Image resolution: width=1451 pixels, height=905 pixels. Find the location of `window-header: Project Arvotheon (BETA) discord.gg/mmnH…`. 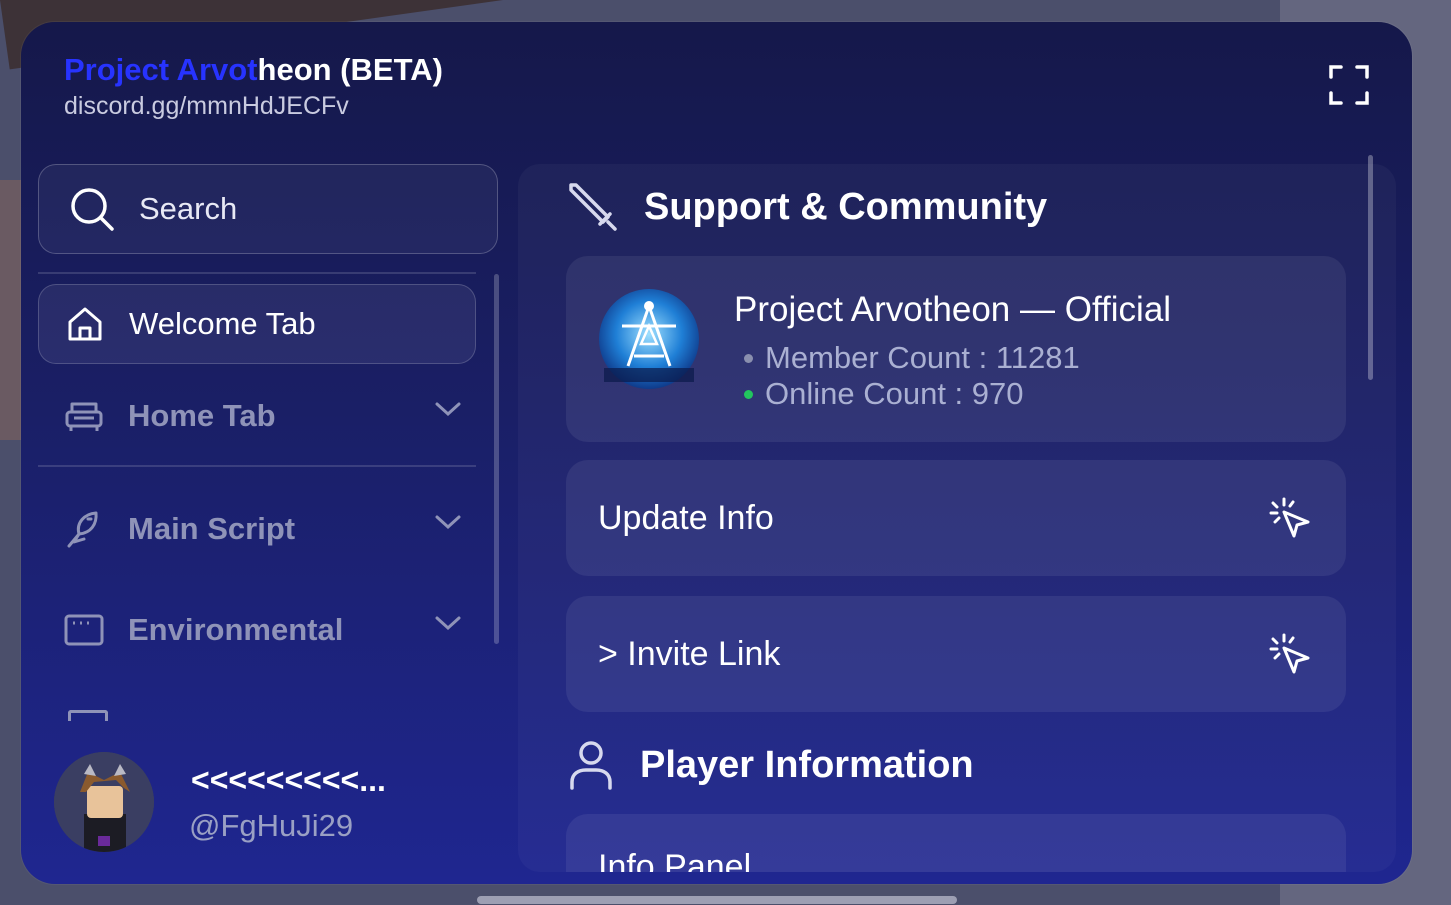

window-header: Project Arvotheon (BETA) discord.gg/mmnH… is located at coordinates (253, 86).